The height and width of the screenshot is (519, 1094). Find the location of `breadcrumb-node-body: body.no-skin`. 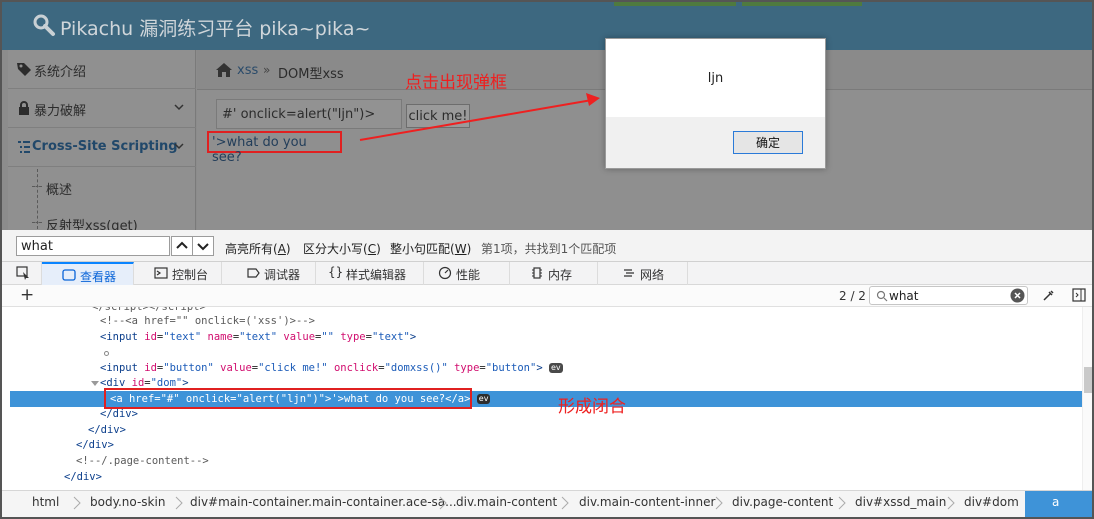

breadcrumb-node-body: body.no-skin is located at coordinates (127, 502).